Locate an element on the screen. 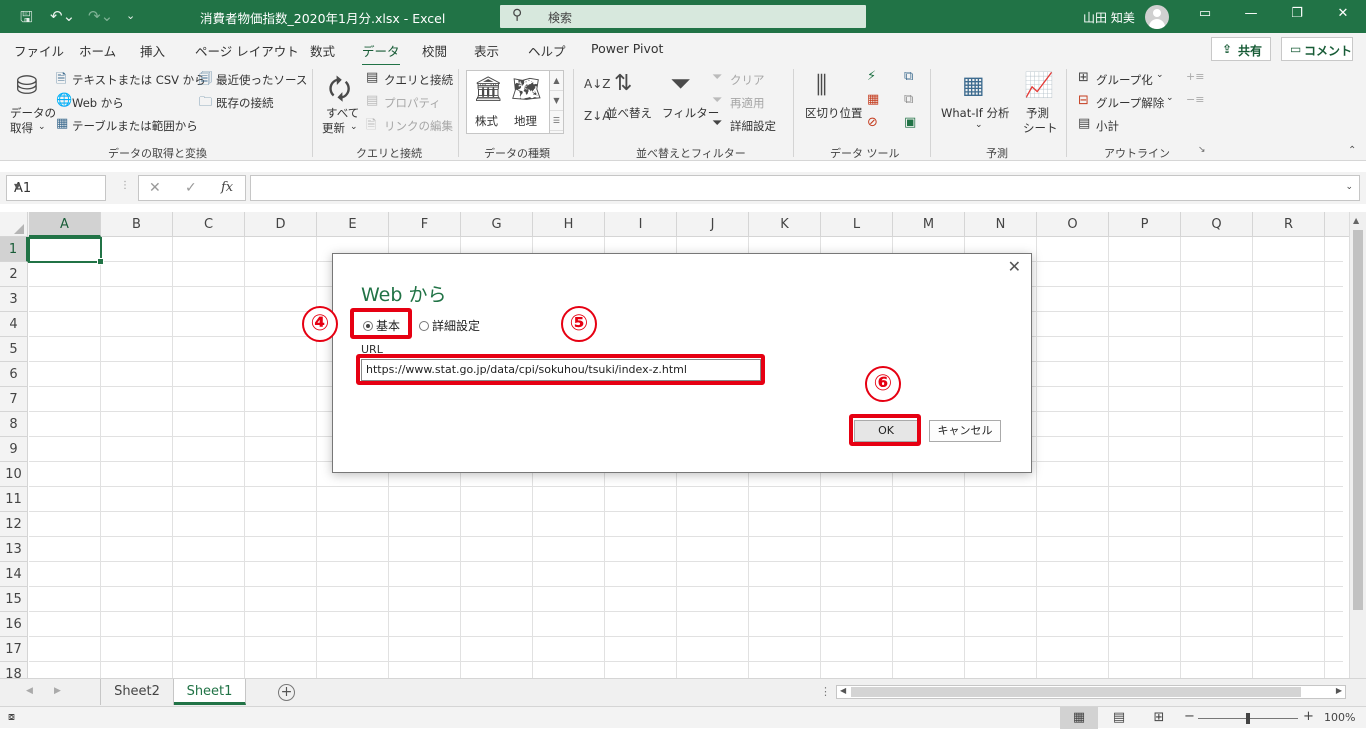 The image size is (1366, 729). column-header: Q is located at coordinates (1217, 224).